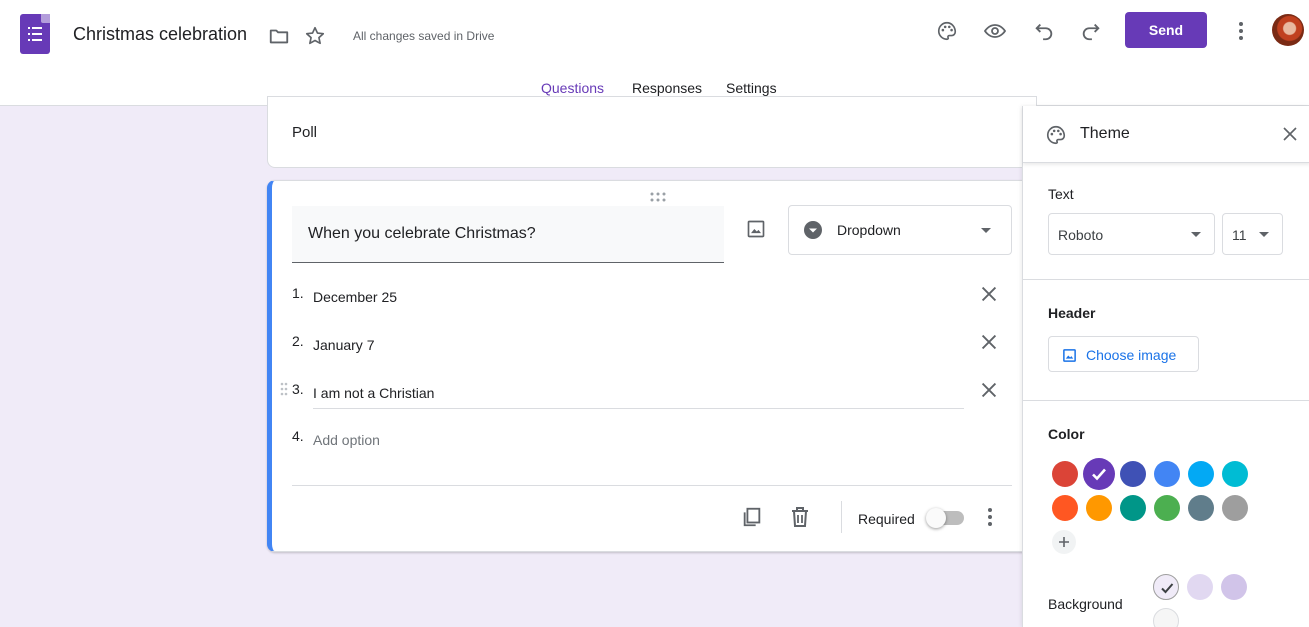 This screenshot has height=627, width=1309. What do you see at coordinates (1072, 313) in the screenshot?
I see `header-section-label: Header` at bounding box center [1072, 313].